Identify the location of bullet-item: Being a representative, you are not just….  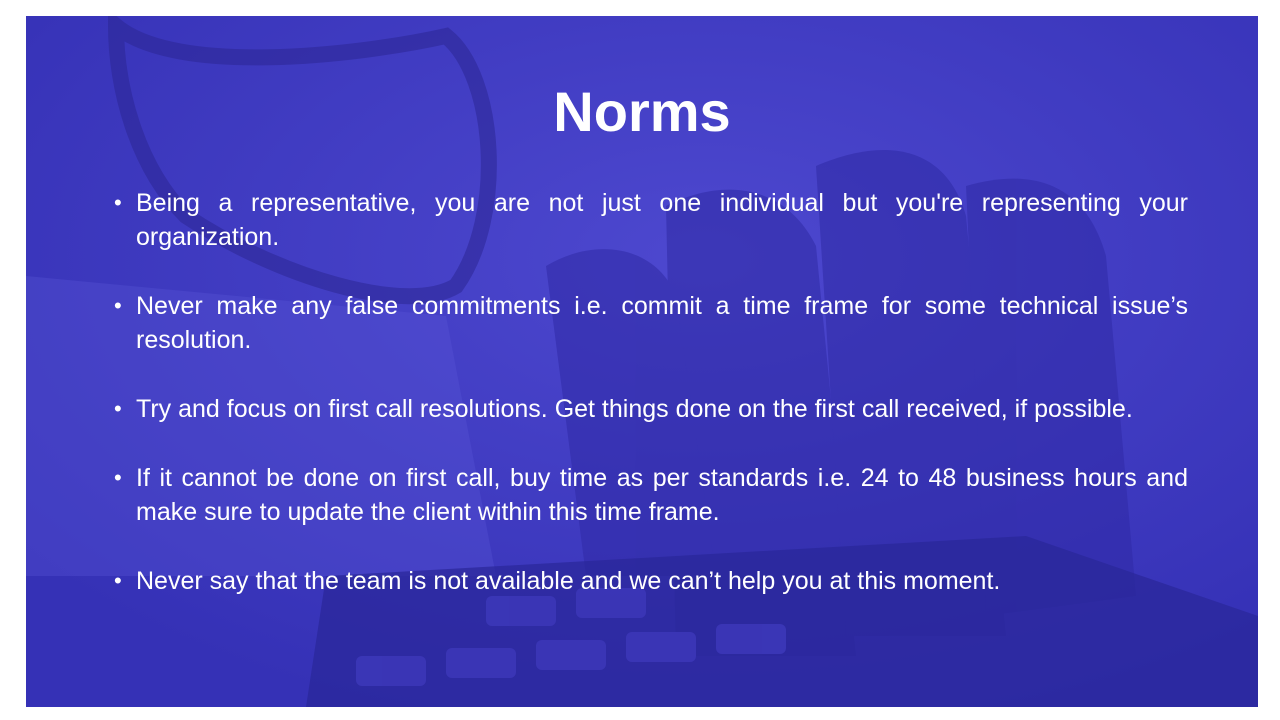
(649, 220).